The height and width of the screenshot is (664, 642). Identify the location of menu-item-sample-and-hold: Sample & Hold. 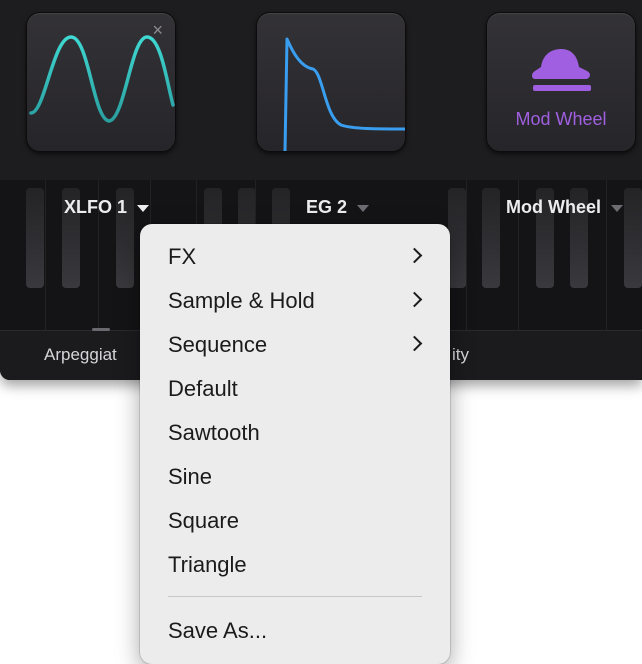
(295, 300).